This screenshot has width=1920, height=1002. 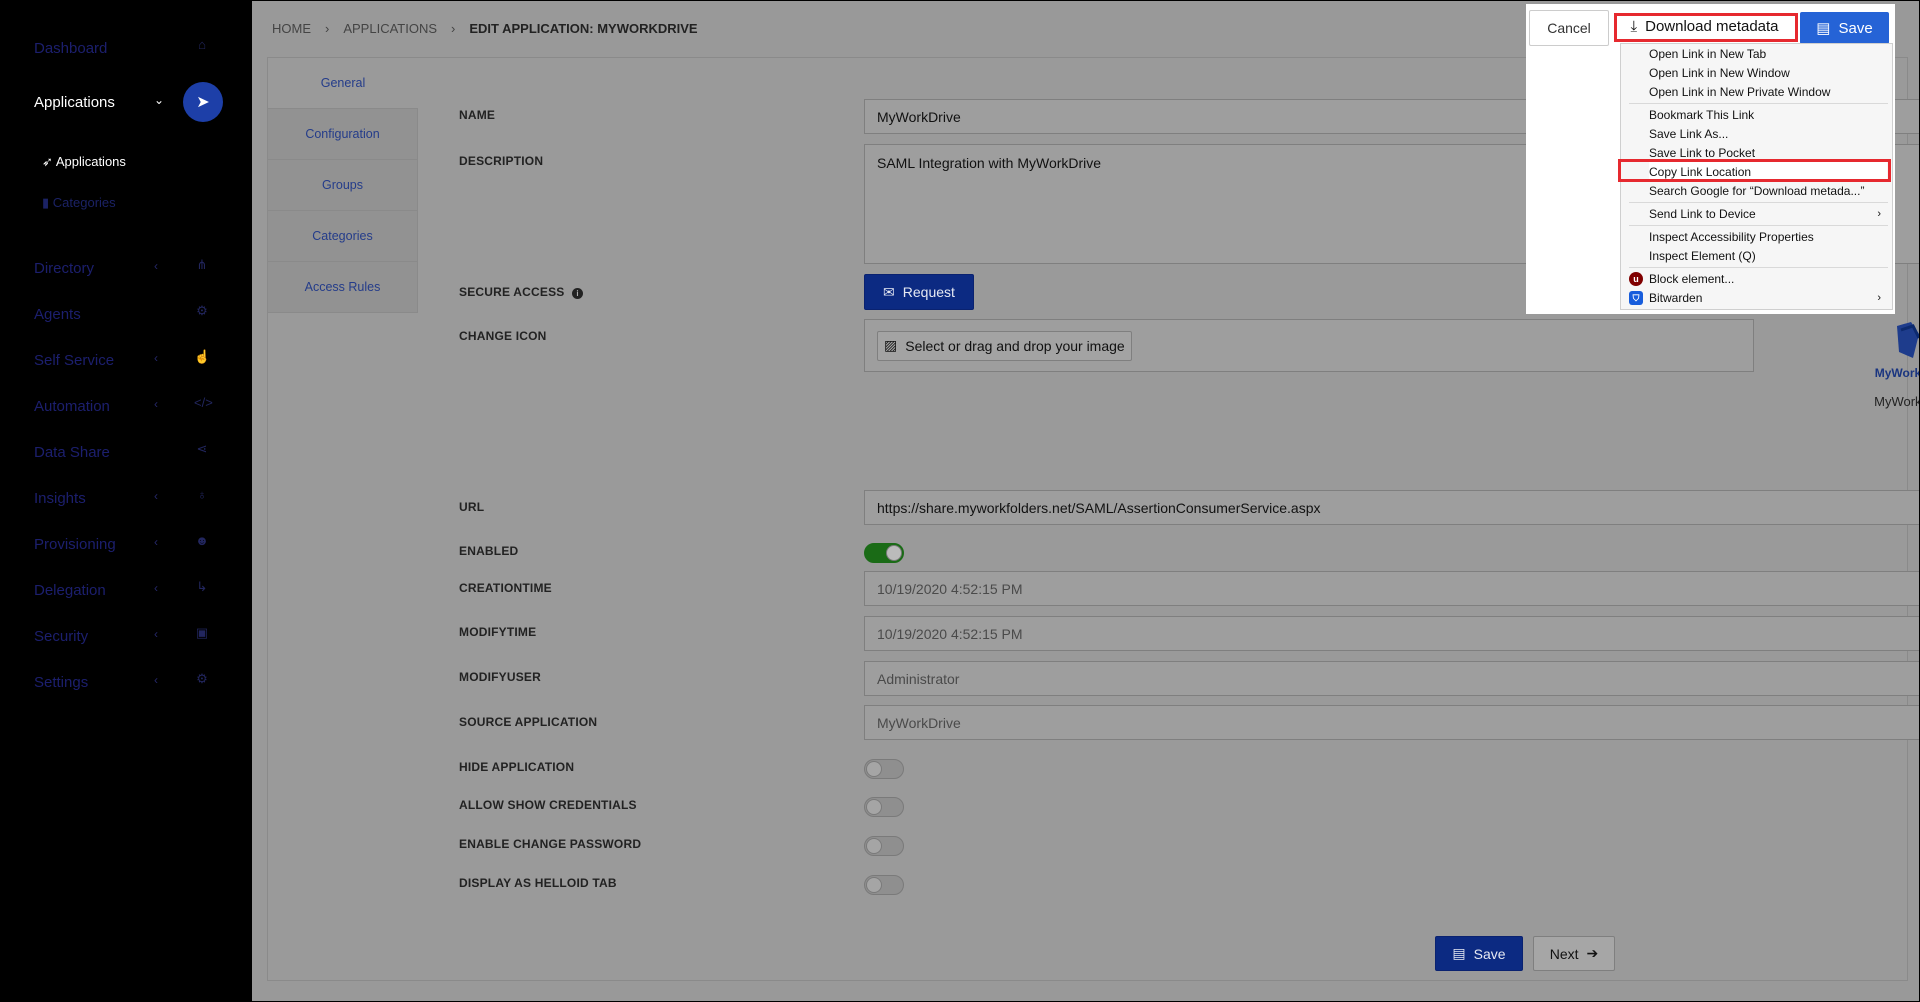 What do you see at coordinates (129, 360) in the screenshot?
I see `sidebar-item-self-service: Self Service ‹ ☝` at bounding box center [129, 360].